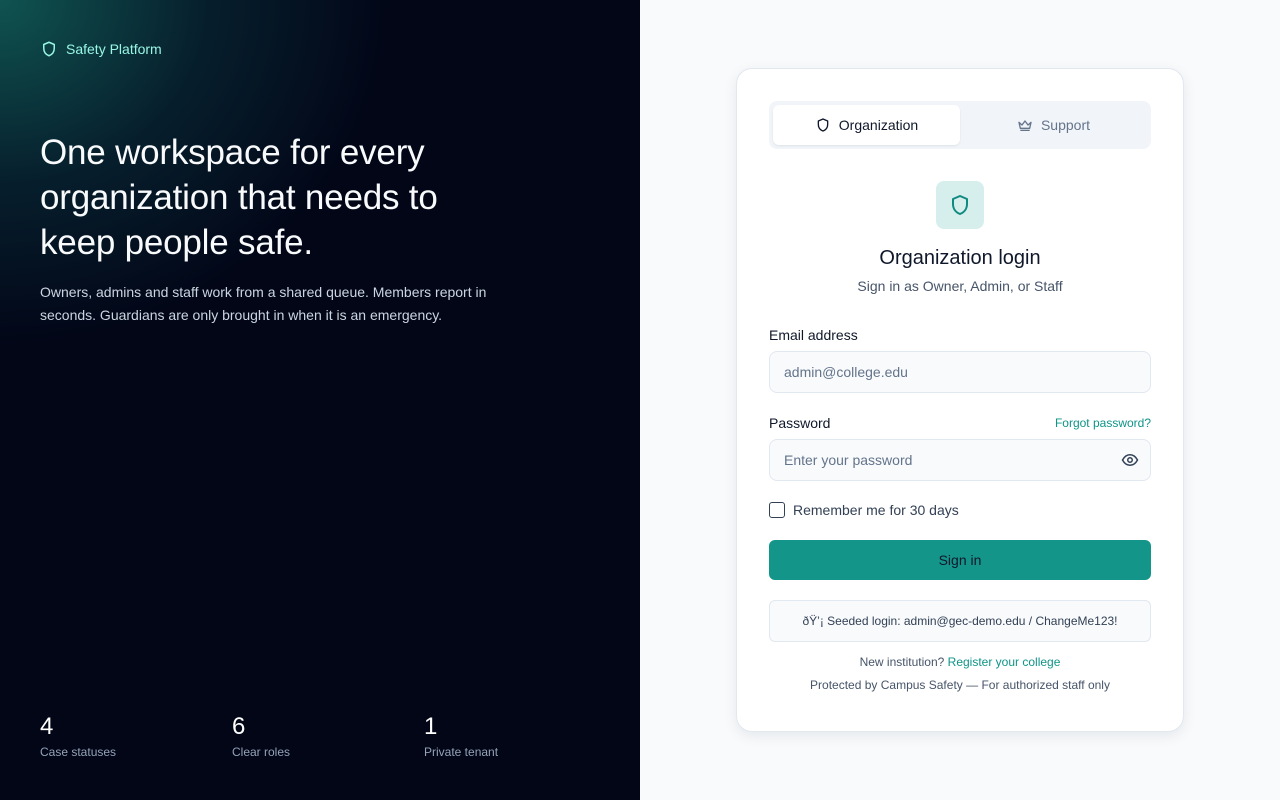 This screenshot has width=1280, height=800. Describe the element at coordinates (114, 49) in the screenshot. I see `brand-name: Safety Platform` at that location.